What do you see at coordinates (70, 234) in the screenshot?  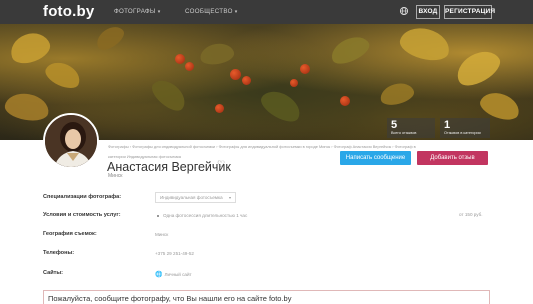 I see `geography-label: География съемок:` at bounding box center [70, 234].